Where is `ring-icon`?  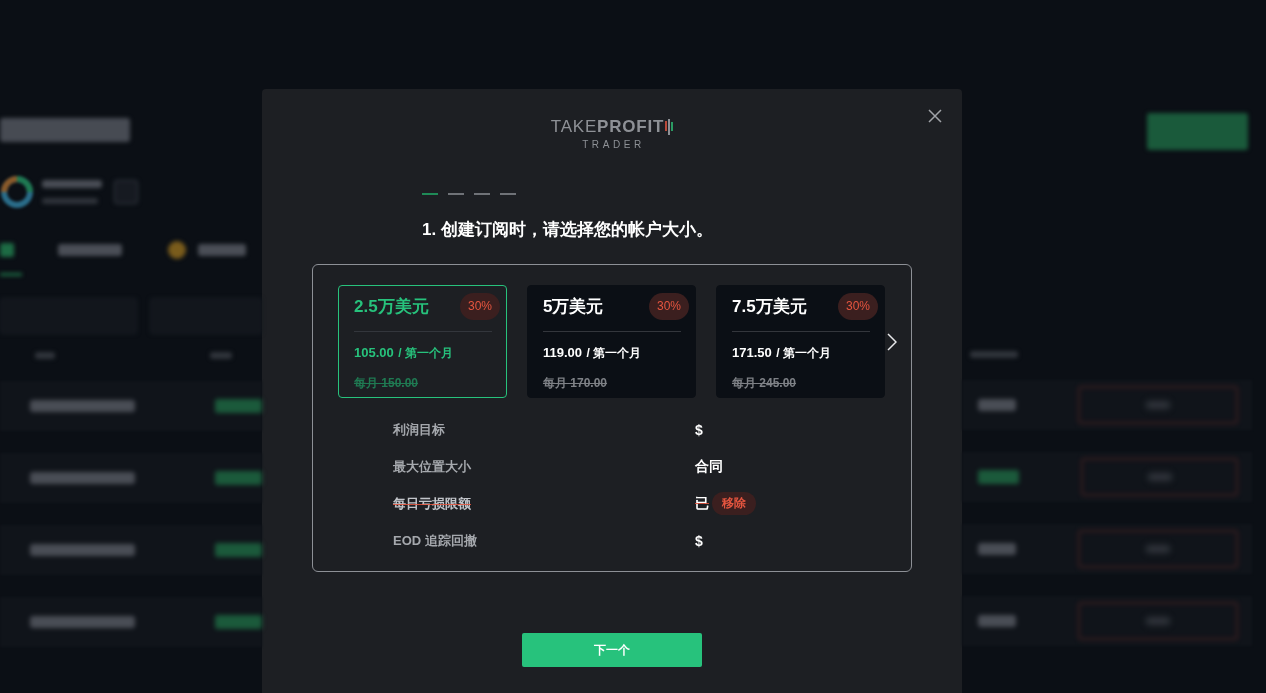
ring-icon is located at coordinates (17, 192).